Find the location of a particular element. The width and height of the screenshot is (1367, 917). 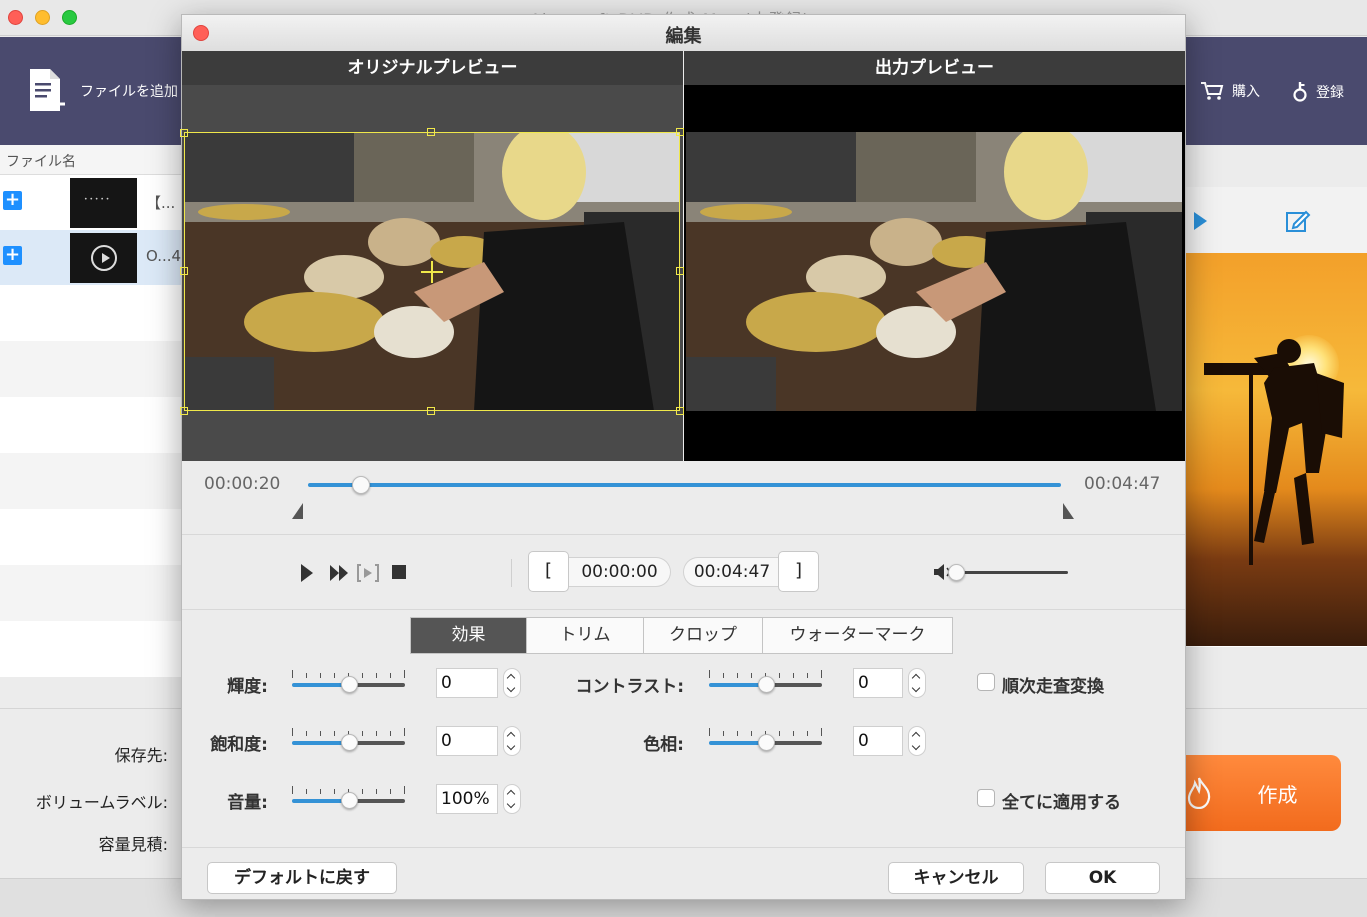

saturation-slider is located at coordinates (348, 739).